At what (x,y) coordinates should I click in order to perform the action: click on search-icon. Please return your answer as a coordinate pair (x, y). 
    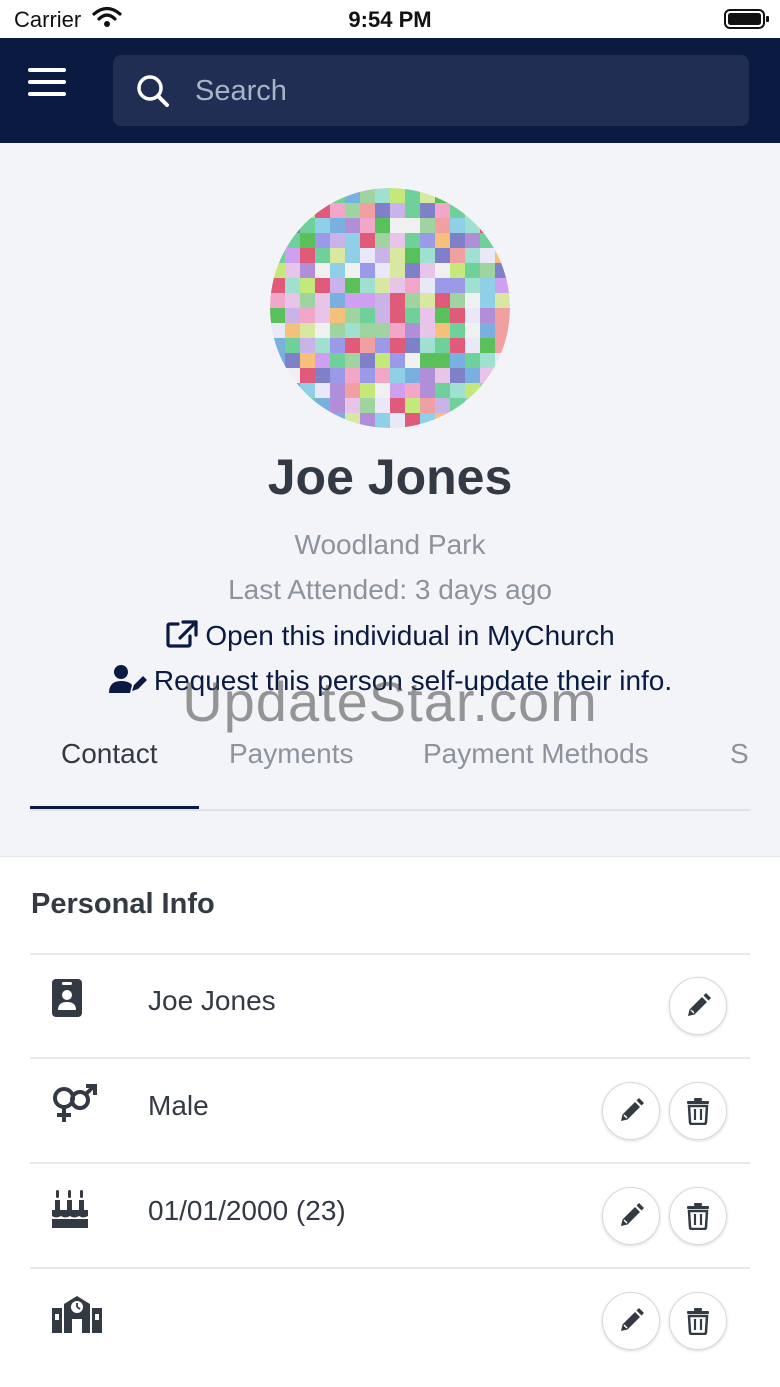
    Looking at the image, I should click on (153, 93).